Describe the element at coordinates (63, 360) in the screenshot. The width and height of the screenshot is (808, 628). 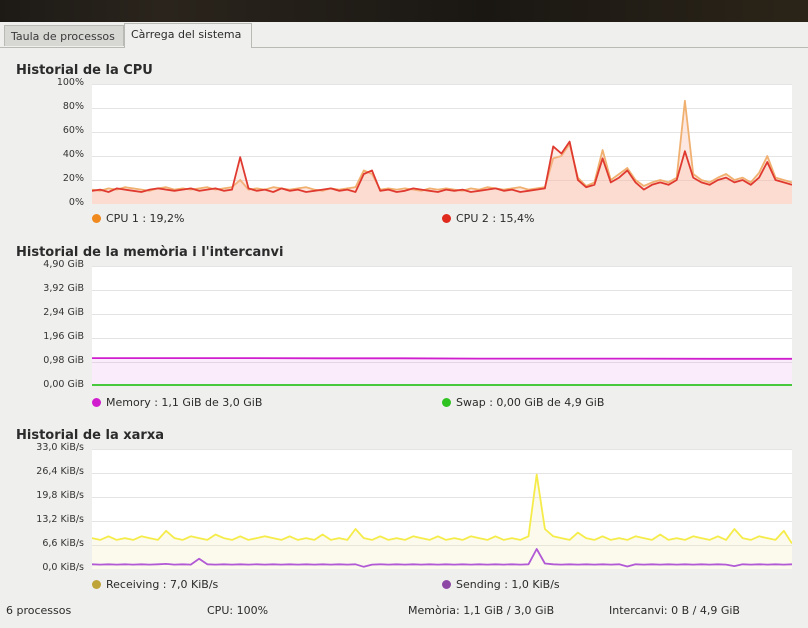
I see `memory-y-tick-label: 0,98 GiB` at that location.